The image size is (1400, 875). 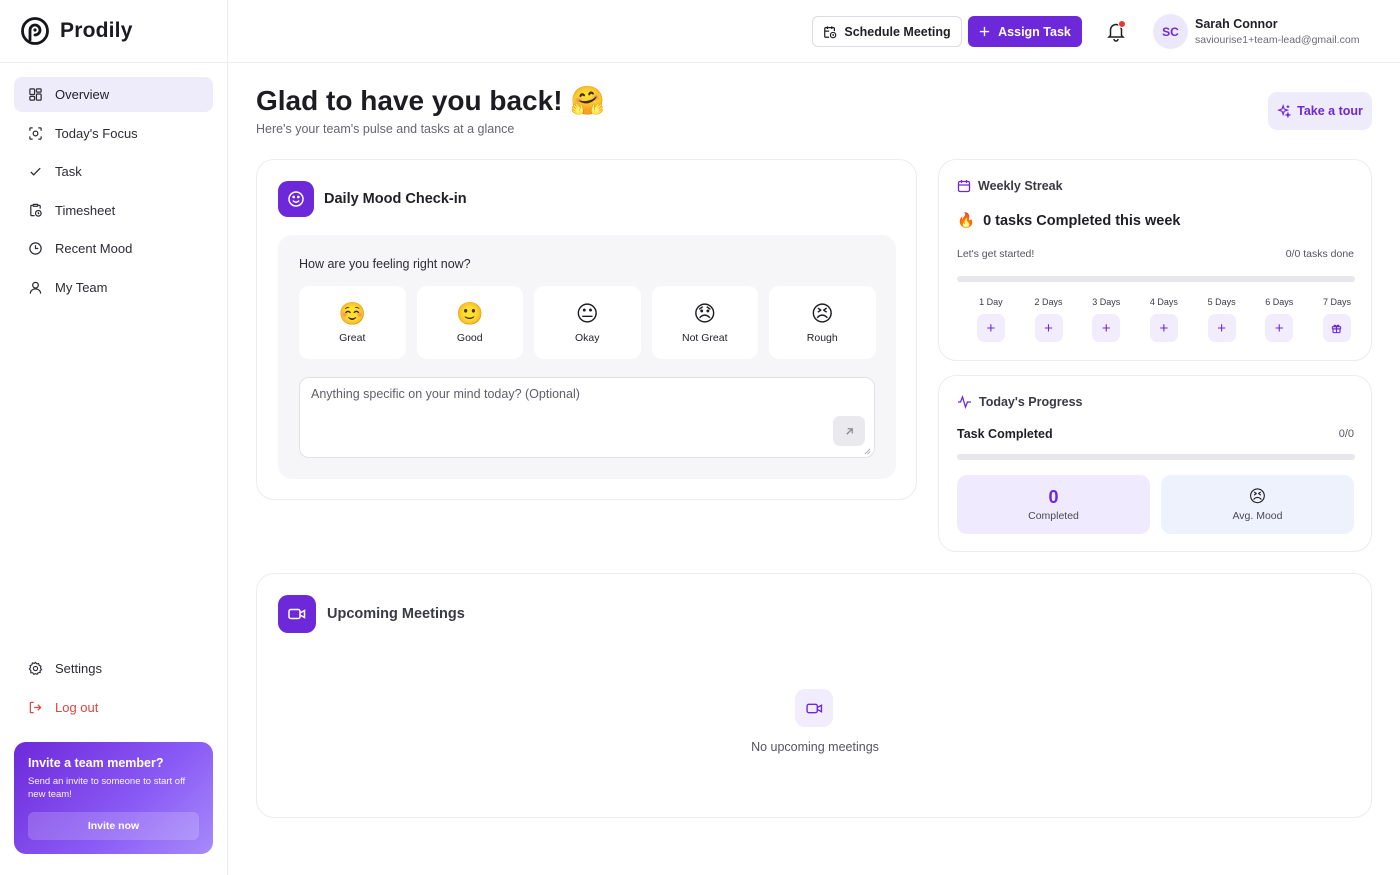 What do you see at coordinates (867, 451) in the screenshot?
I see `resize-grip-icon` at bounding box center [867, 451].